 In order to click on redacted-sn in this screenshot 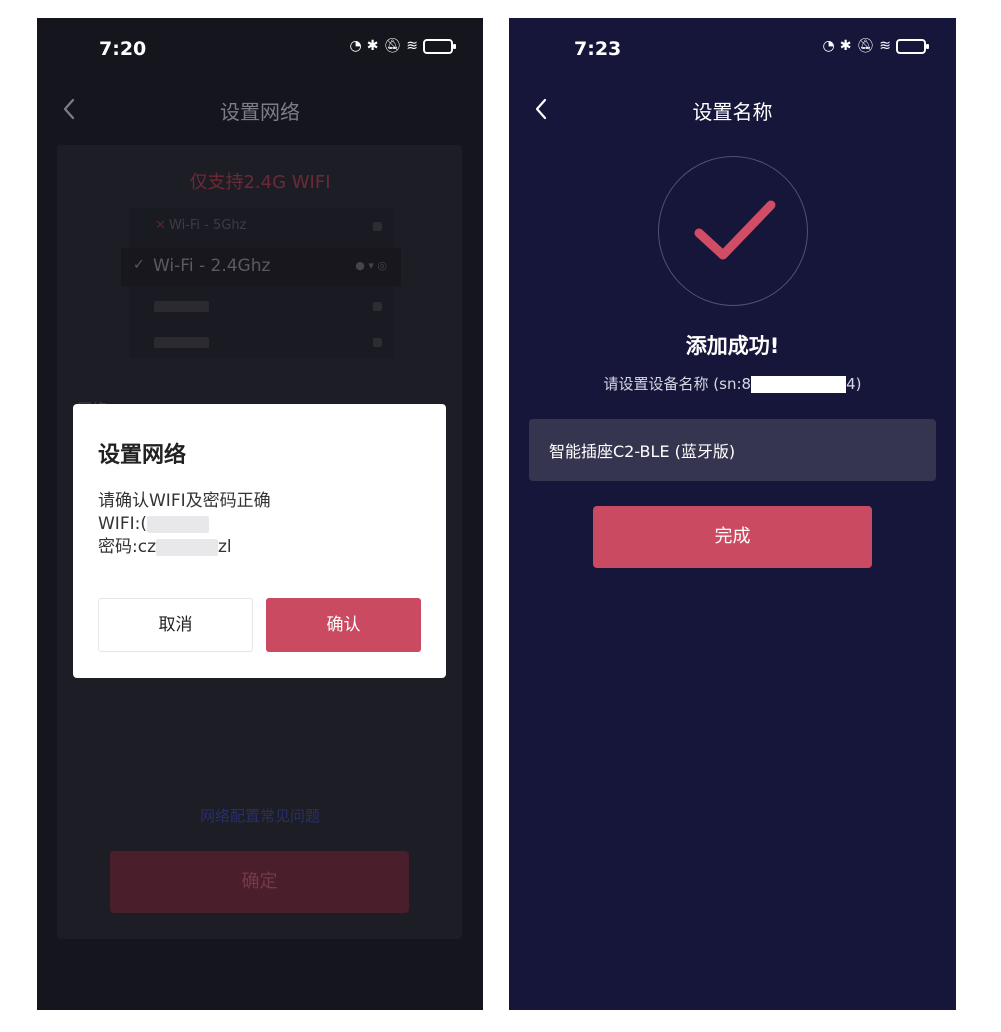, I will do `click(799, 384)`.